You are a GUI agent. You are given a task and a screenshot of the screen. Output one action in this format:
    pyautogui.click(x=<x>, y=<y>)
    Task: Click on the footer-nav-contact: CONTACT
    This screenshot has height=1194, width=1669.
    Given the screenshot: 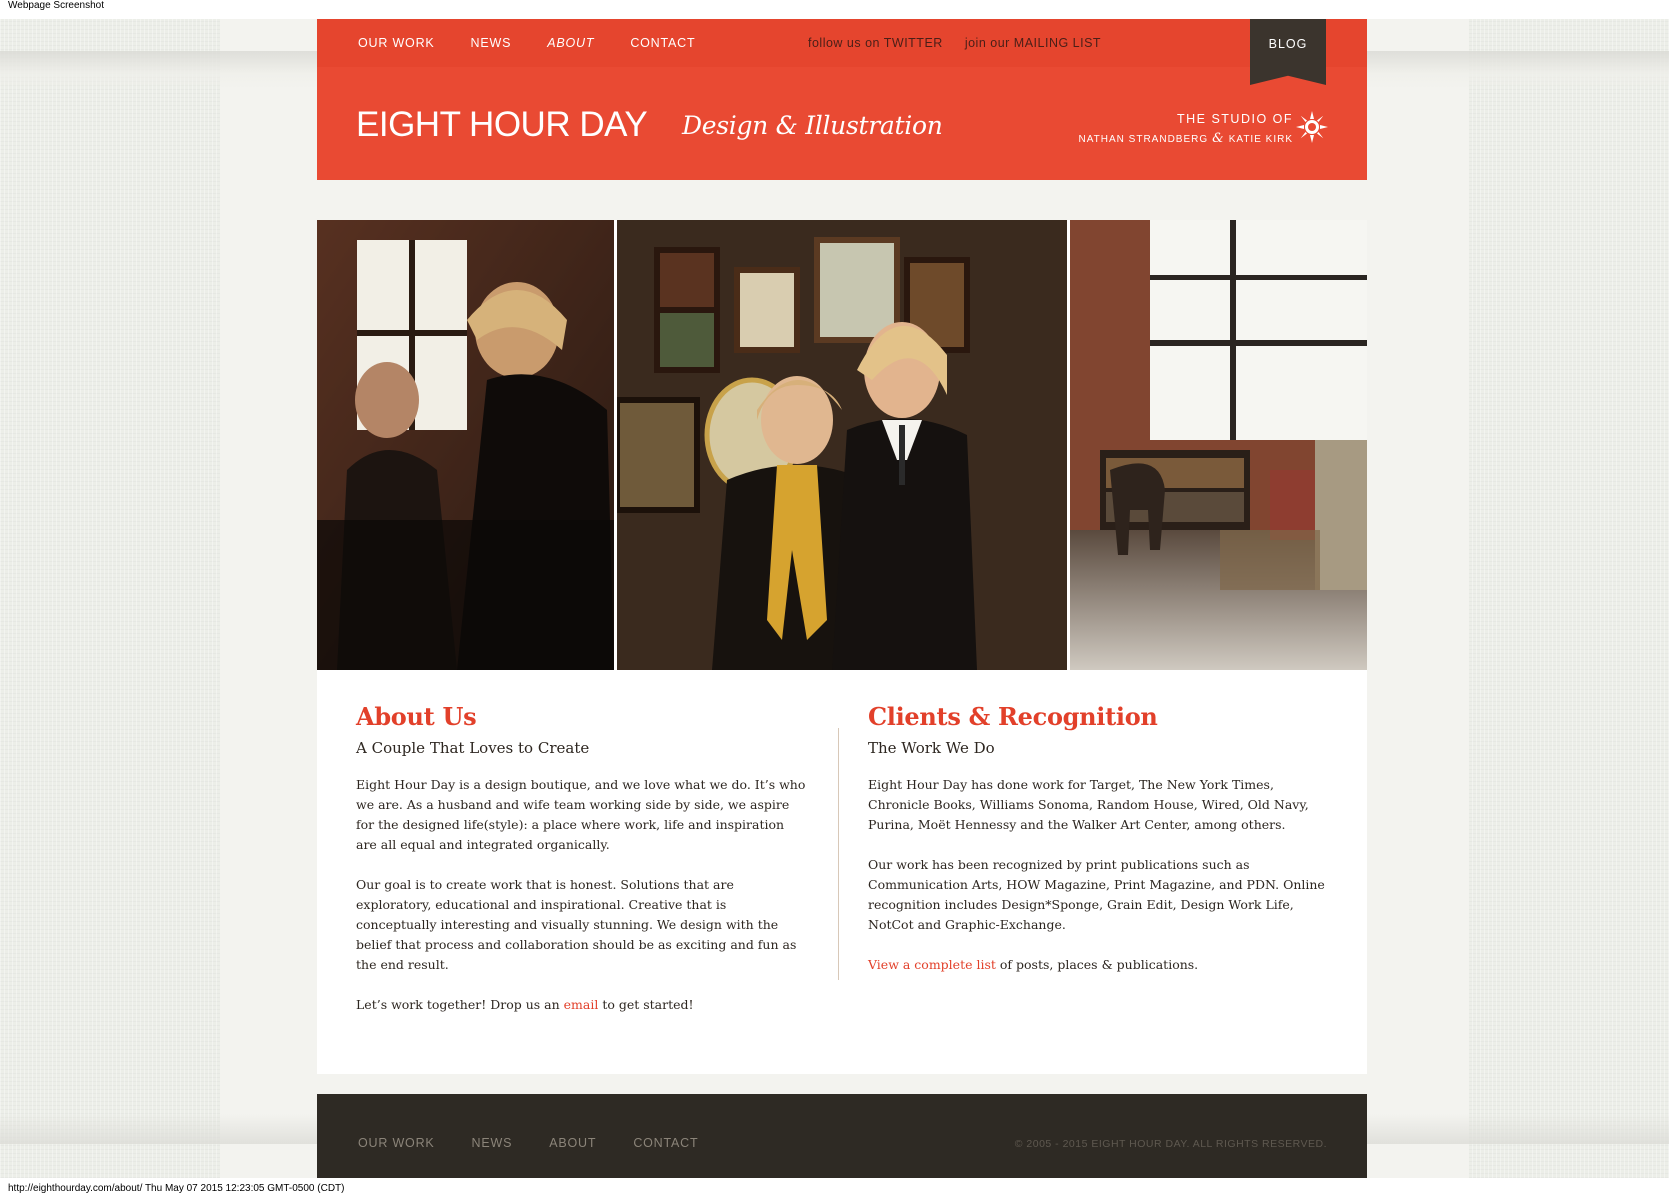 What is the action you would take?
    pyautogui.click(x=665, y=1143)
    